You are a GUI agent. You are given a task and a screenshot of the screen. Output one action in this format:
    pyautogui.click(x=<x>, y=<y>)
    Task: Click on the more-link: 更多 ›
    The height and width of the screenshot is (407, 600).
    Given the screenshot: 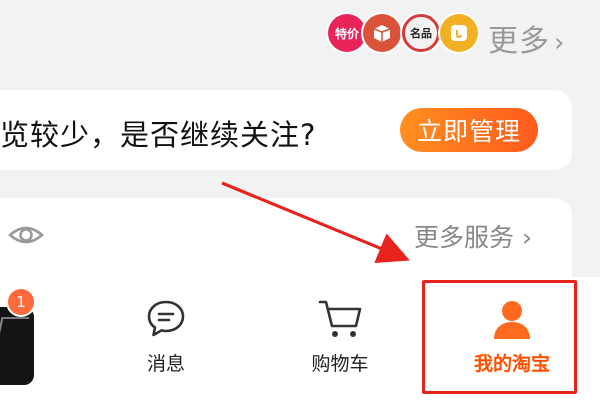 What is the action you would take?
    pyautogui.click(x=526, y=38)
    